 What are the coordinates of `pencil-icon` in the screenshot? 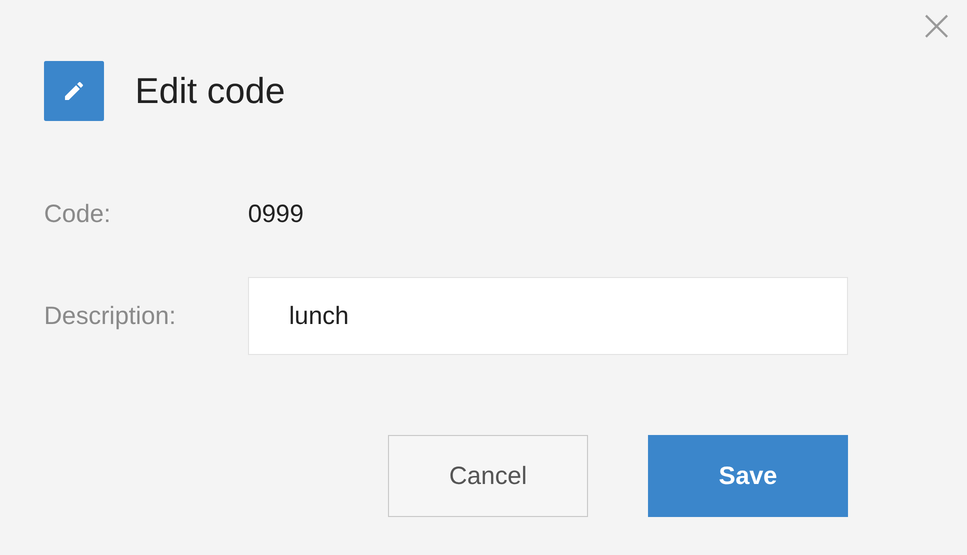 It's located at (74, 91).